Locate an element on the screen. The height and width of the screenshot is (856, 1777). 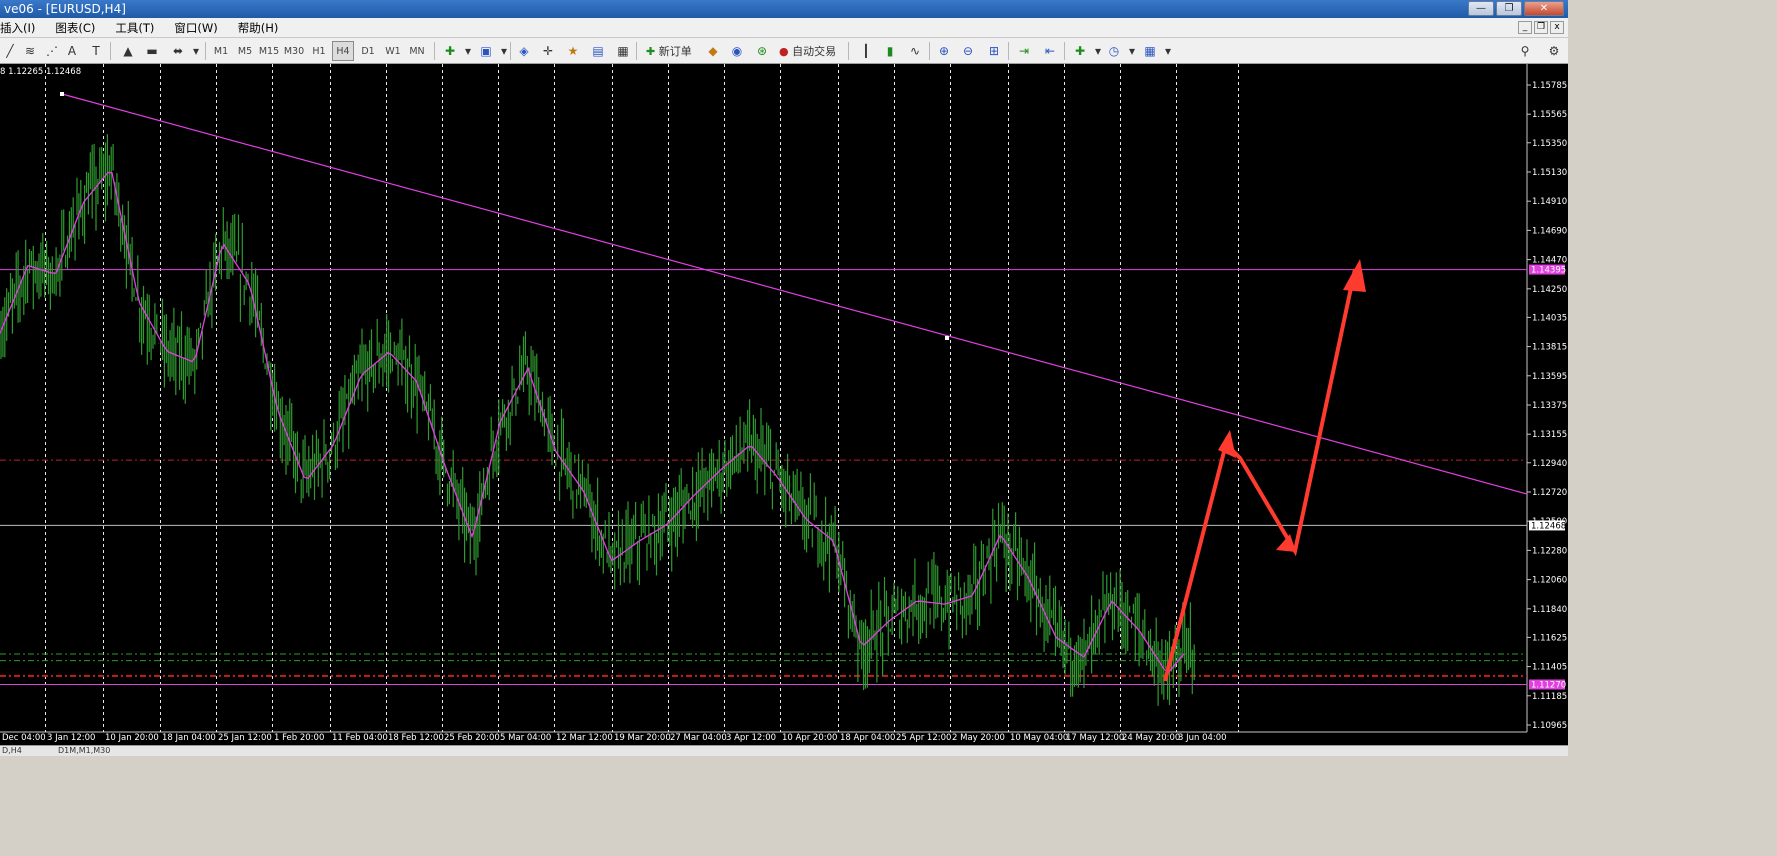
maximize-button: ❐ is located at coordinates (1509, 8).